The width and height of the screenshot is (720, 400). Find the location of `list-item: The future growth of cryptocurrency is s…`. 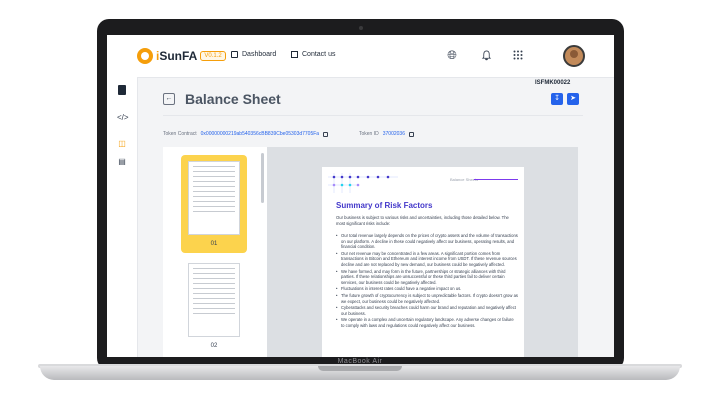

list-item: The future growth of cryptocurrency is s… is located at coordinates (427, 298).